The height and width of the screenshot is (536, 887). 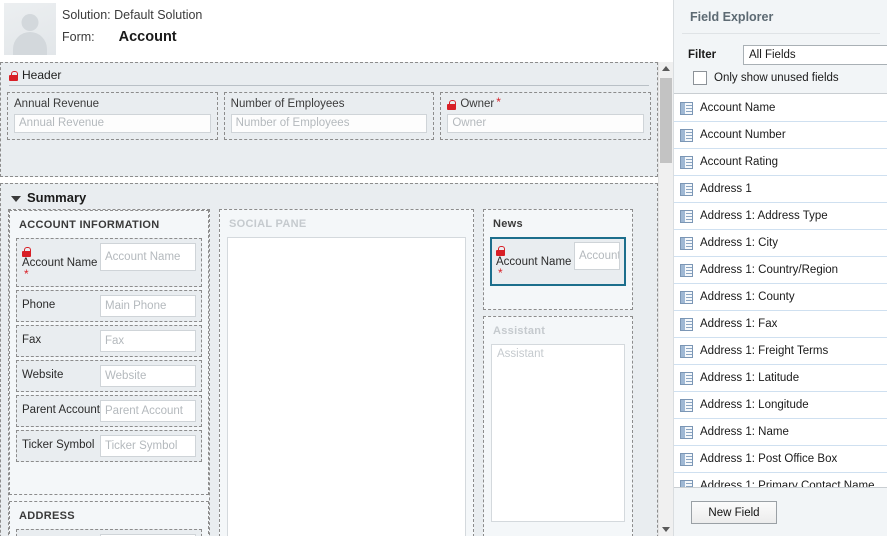 What do you see at coordinates (109, 532) in the screenshot?
I see `field-address-1: Address 1 Address 1` at bounding box center [109, 532].